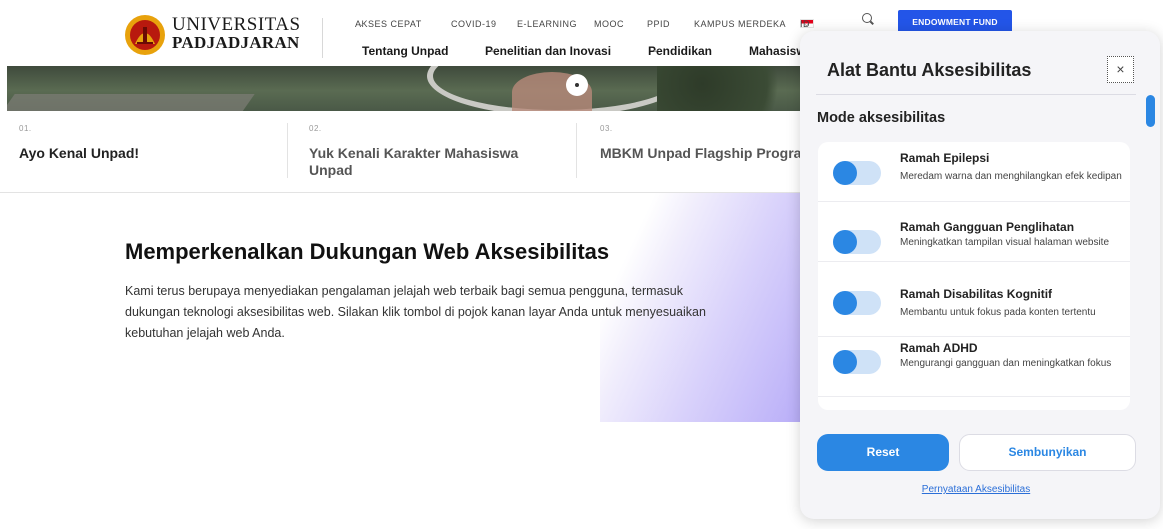  What do you see at coordinates (1150, 111) in the screenshot?
I see `panel-scrollbar` at bounding box center [1150, 111].